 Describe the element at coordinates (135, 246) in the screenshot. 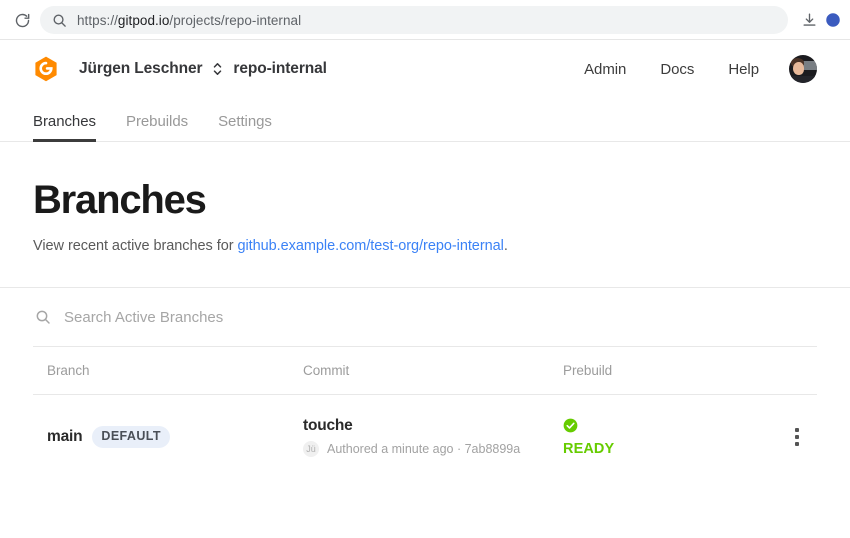

I see `page-subtitle-prefix: View recent active branches for` at that location.